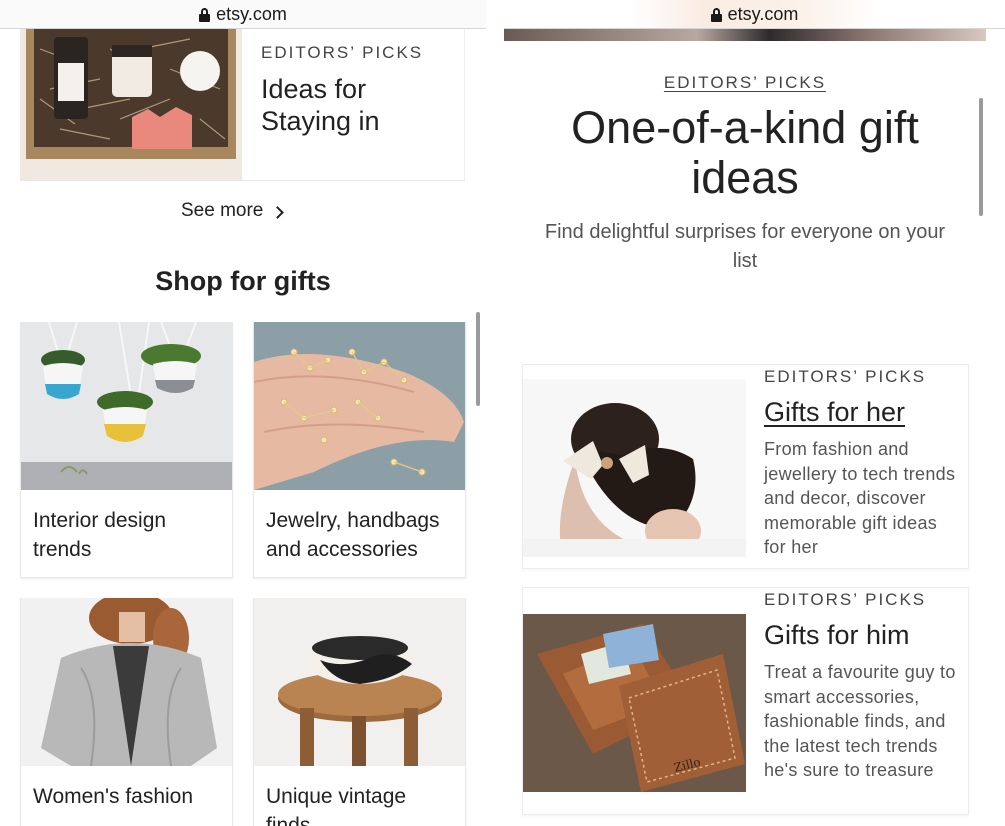  Describe the element at coordinates (495, 413) in the screenshot. I see `screen-divider` at that location.